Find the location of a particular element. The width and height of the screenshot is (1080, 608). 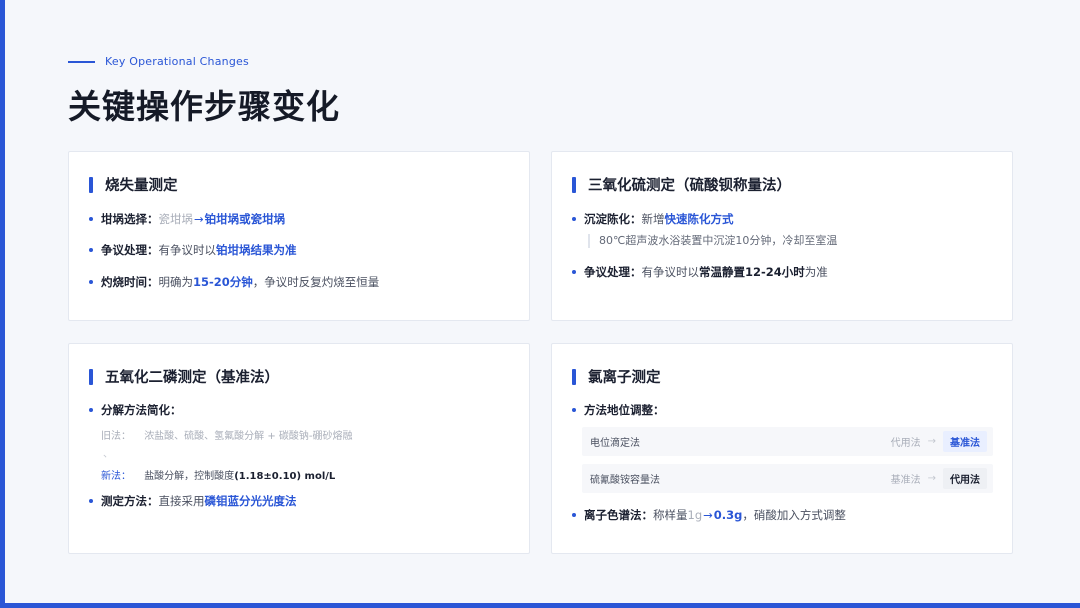

list-item: 测定方法： 直接采用 磷钼蓝分光光度法 is located at coordinates (193, 501).